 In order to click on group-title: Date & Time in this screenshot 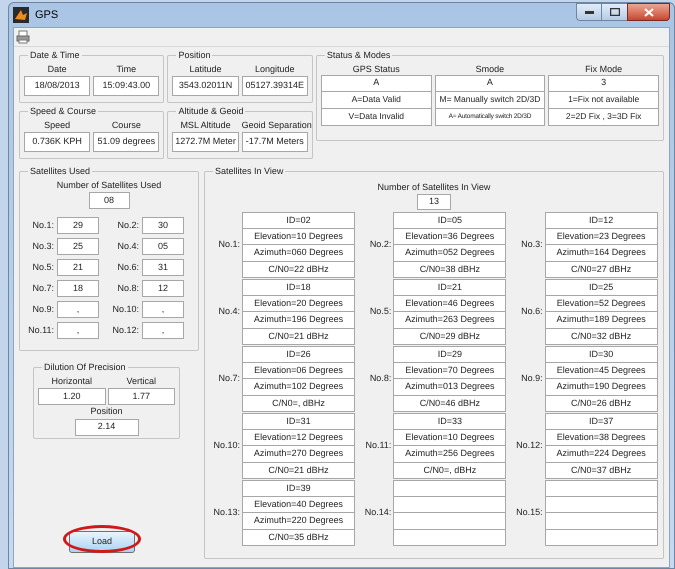, I will do `click(55, 55)`.